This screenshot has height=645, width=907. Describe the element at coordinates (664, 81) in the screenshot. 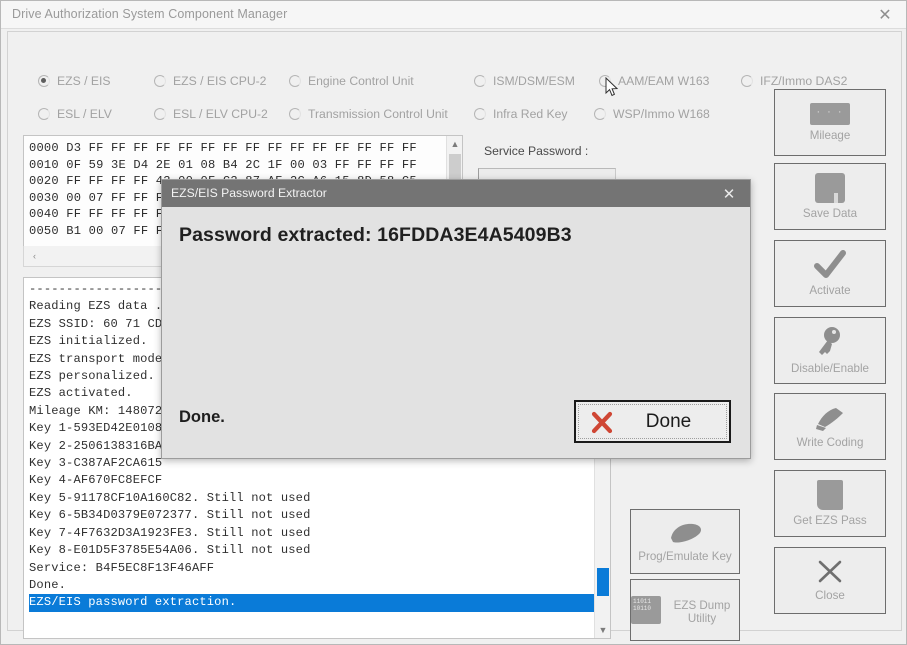

I see `radio-label: AAM/EAM W163` at that location.